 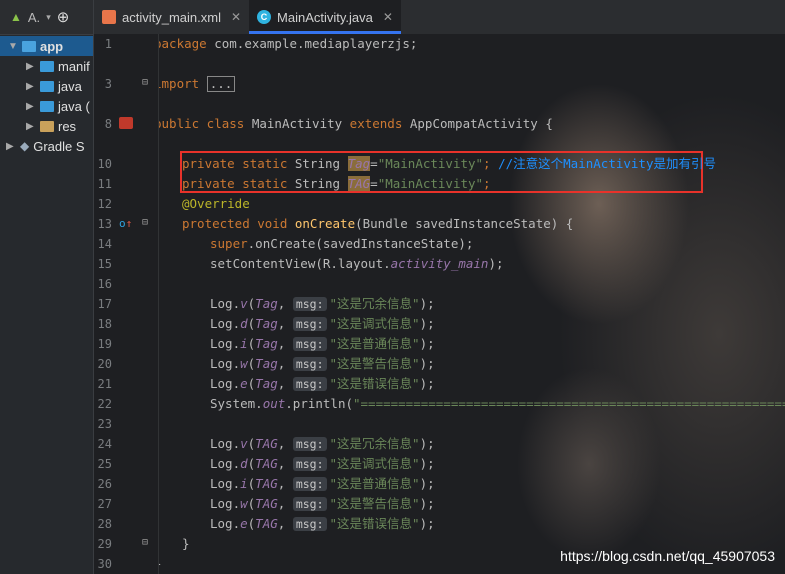 I want to click on code-line: super.onCreate(savedInstanceState);, so click(x=342, y=243).